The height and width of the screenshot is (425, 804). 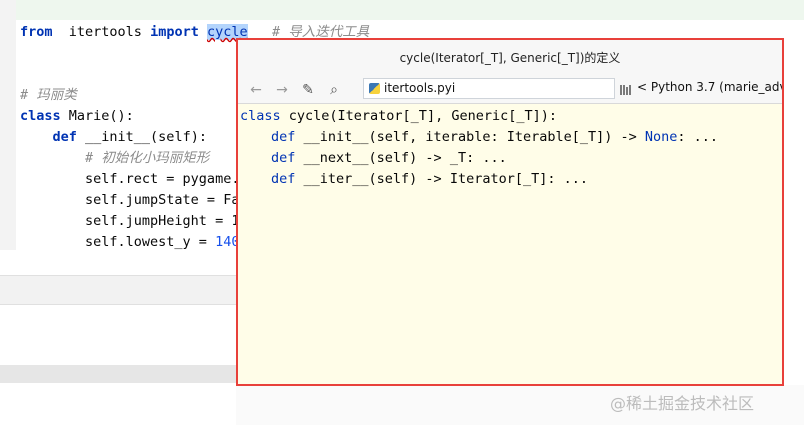 What do you see at coordinates (174, 32) in the screenshot?
I see `code-token: import` at bounding box center [174, 32].